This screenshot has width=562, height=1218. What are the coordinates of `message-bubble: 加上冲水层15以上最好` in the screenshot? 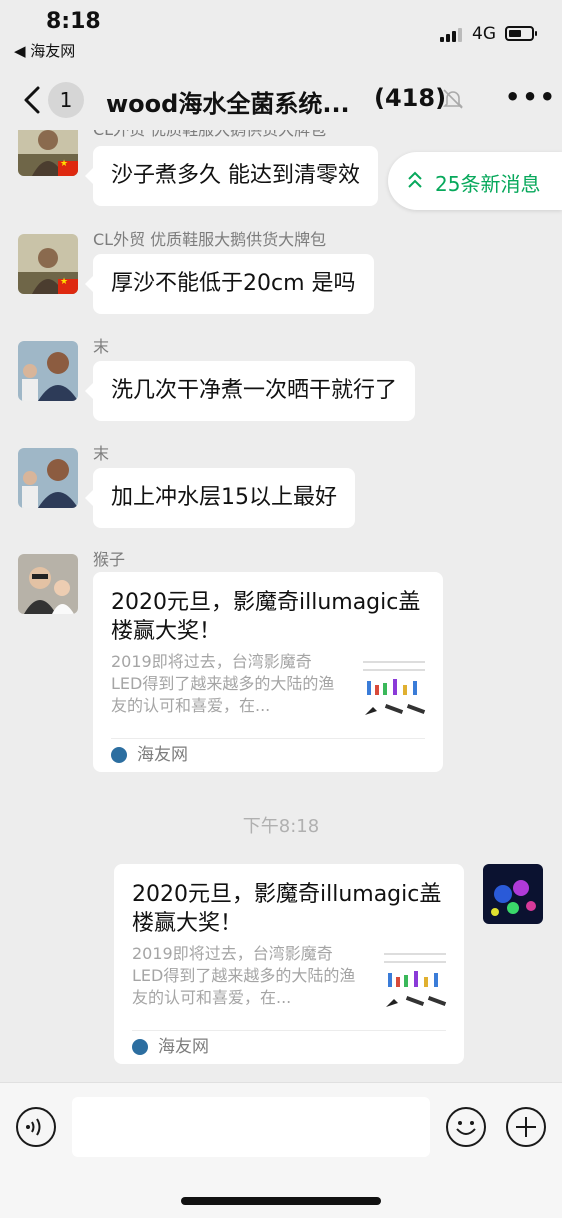 It's located at (220, 498).